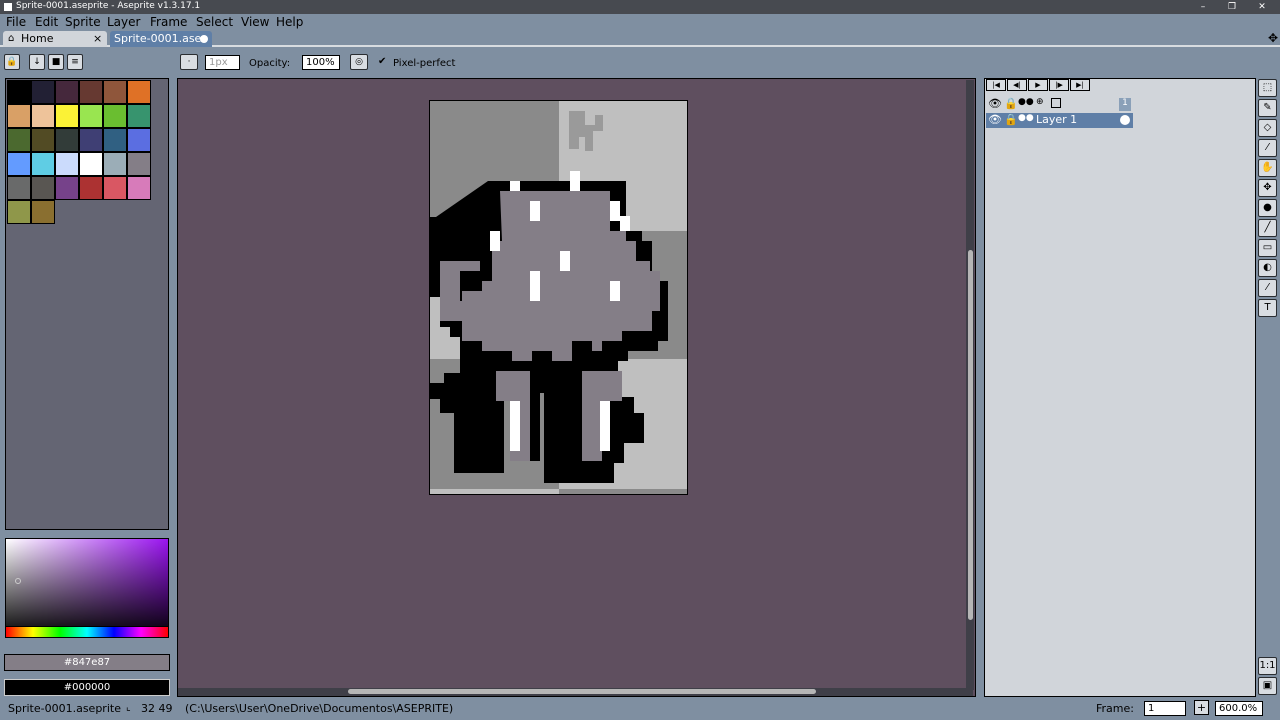 The image size is (1280, 720). What do you see at coordinates (1267, 268) in the screenshot?
I see `contour-tool-icon: ◐` at bounding box center [1267, 268].